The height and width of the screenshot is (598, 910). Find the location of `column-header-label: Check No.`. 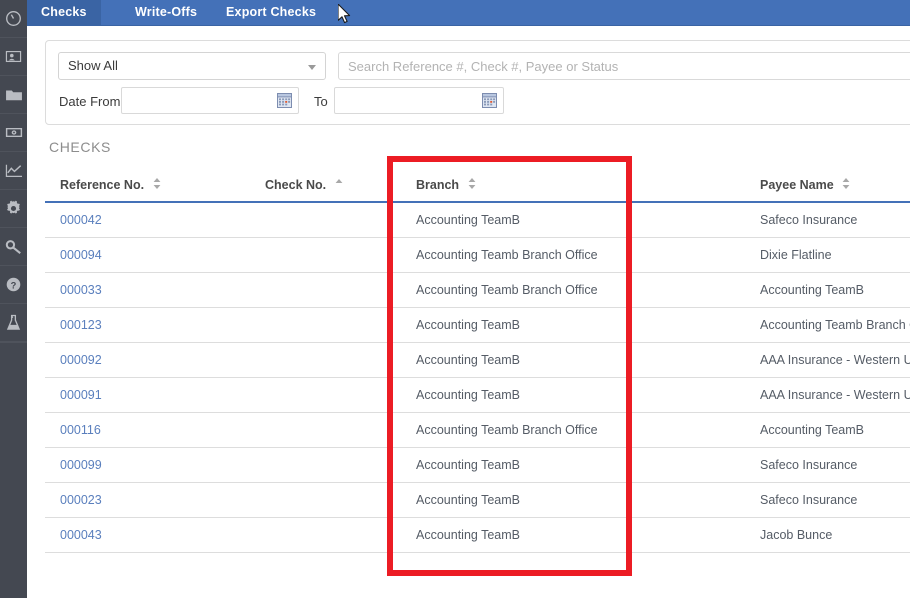

column-header-label: Check No. is located at coordinates (296, 185).